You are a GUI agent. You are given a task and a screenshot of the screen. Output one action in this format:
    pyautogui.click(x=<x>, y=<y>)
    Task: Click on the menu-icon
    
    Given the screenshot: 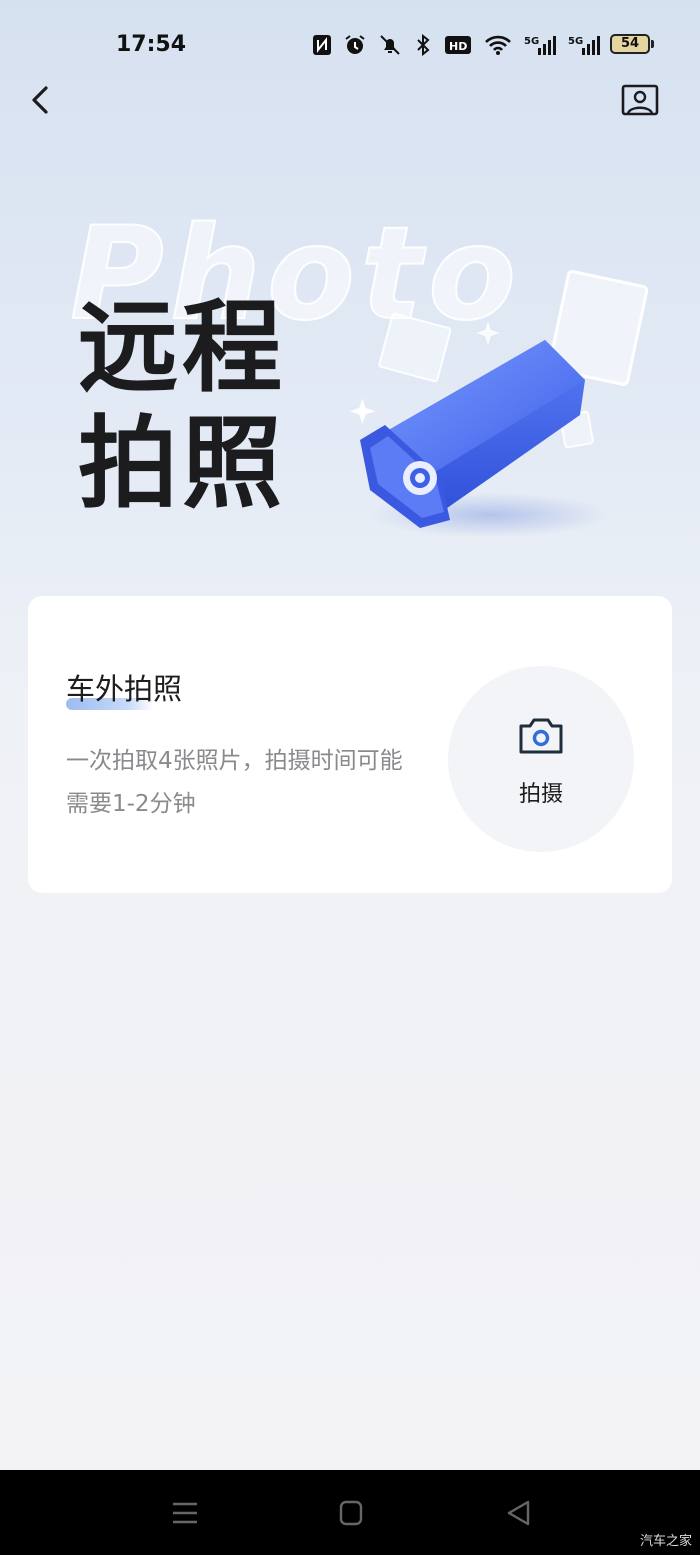 What is the action you would take?
    pyautogui.click(x=185, y=1513)
    